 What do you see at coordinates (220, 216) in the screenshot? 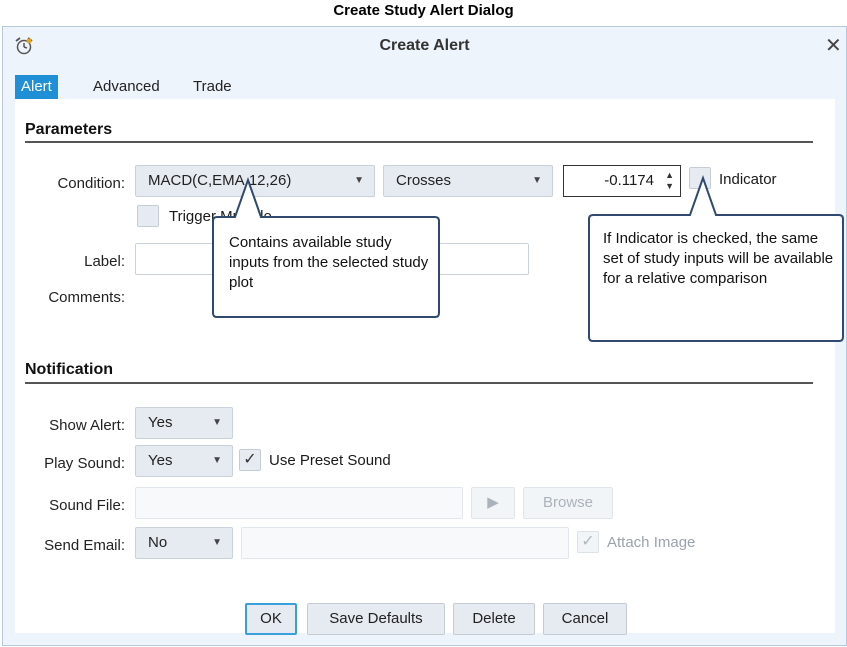
I see `trigger-multiple-label: Trigger Multiple` at bounding box center [220, 216].